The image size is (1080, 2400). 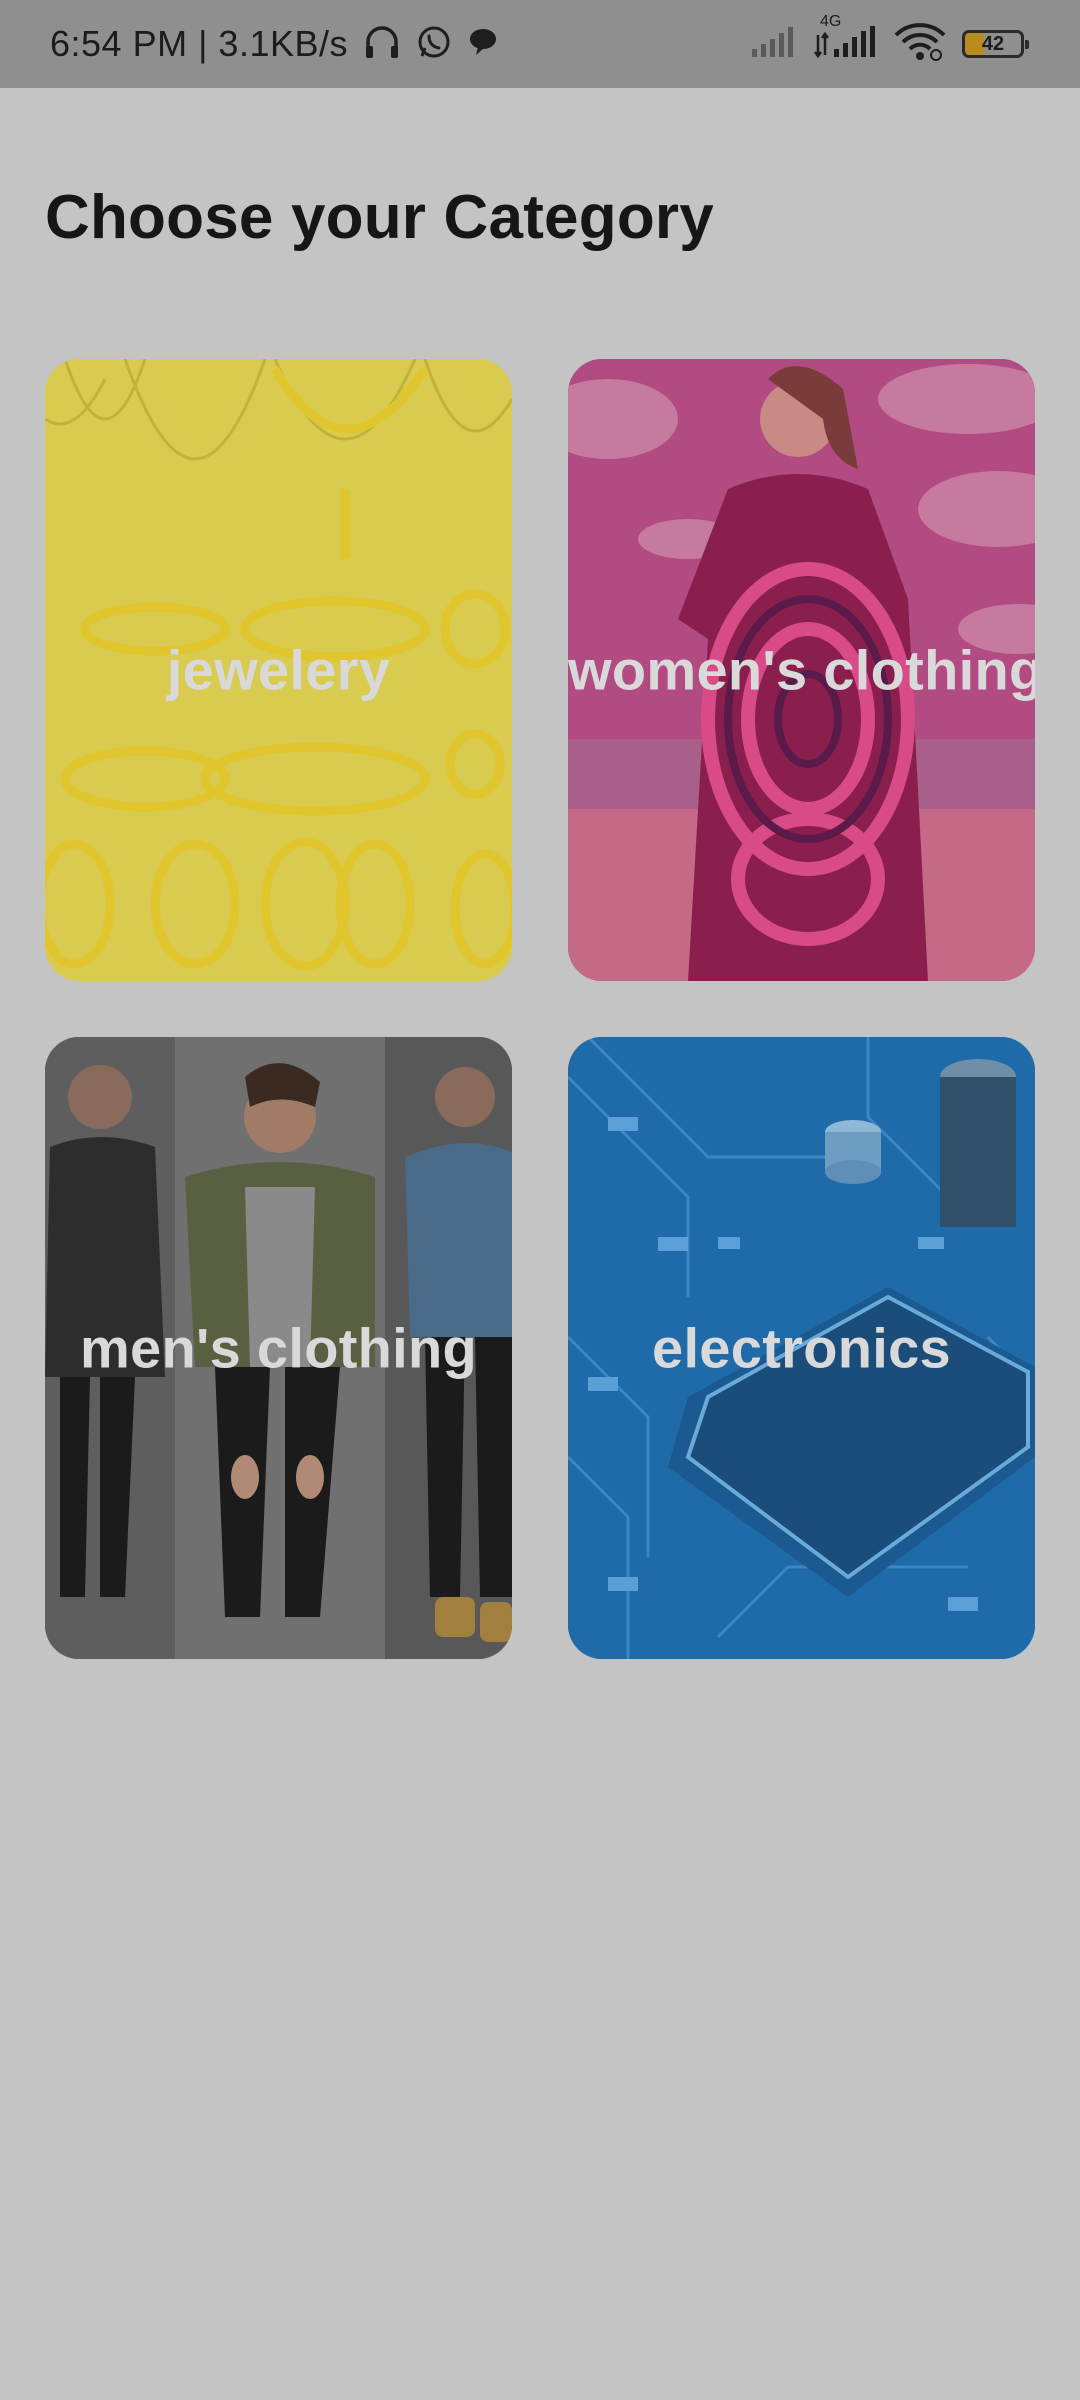 What do you see at coordinates (993, 43) in the screenshot?
I see `battery-level: 42` at bounding box center [993, 43].